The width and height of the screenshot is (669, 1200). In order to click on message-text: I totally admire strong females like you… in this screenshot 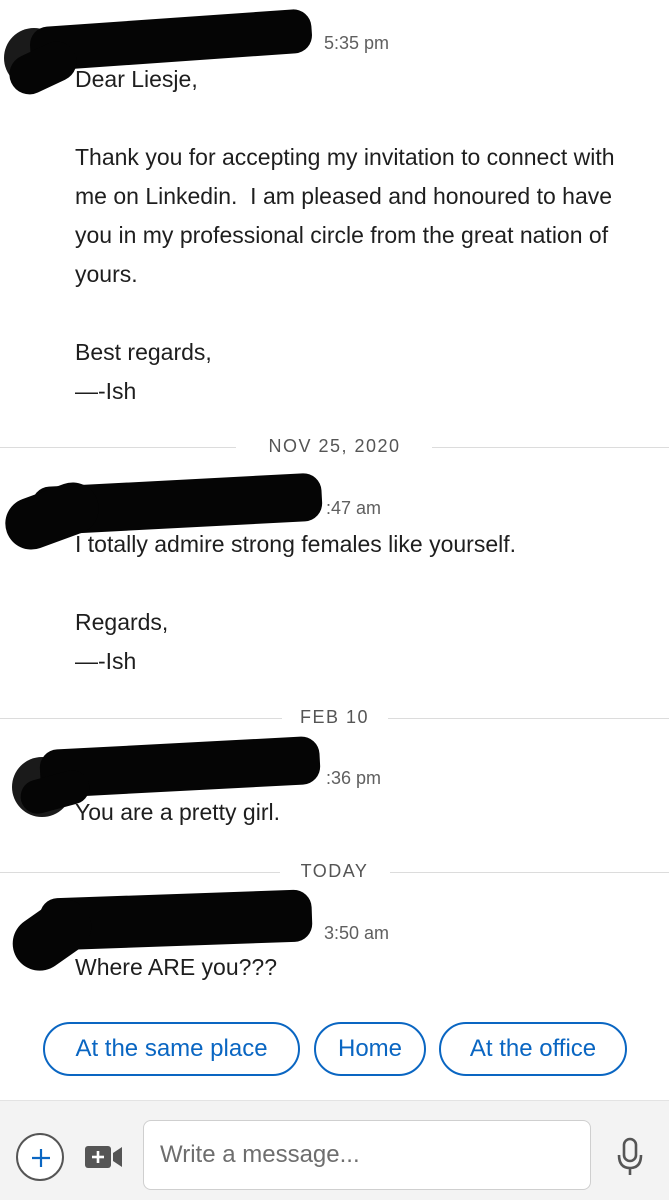, I will do `click(296, 602)`.